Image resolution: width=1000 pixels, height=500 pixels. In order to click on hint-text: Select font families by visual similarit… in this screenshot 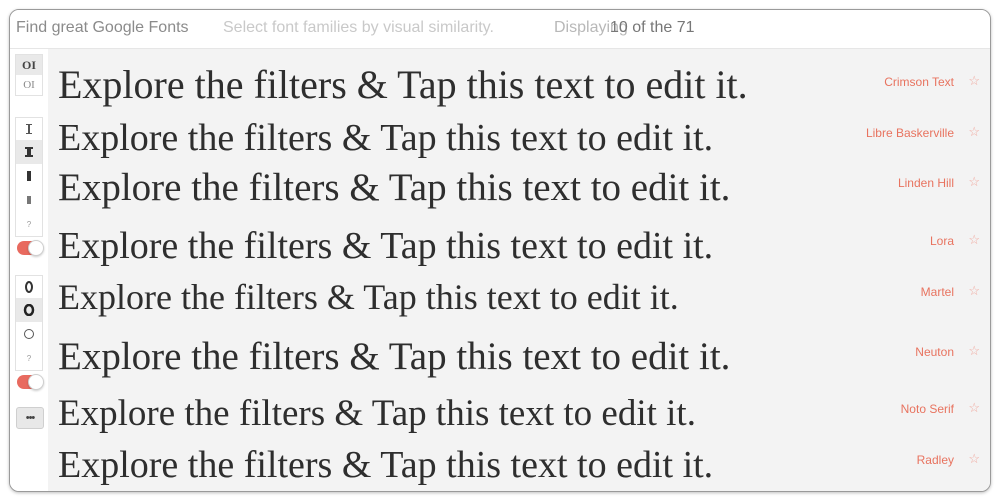, I will do `click(358, 27)`.